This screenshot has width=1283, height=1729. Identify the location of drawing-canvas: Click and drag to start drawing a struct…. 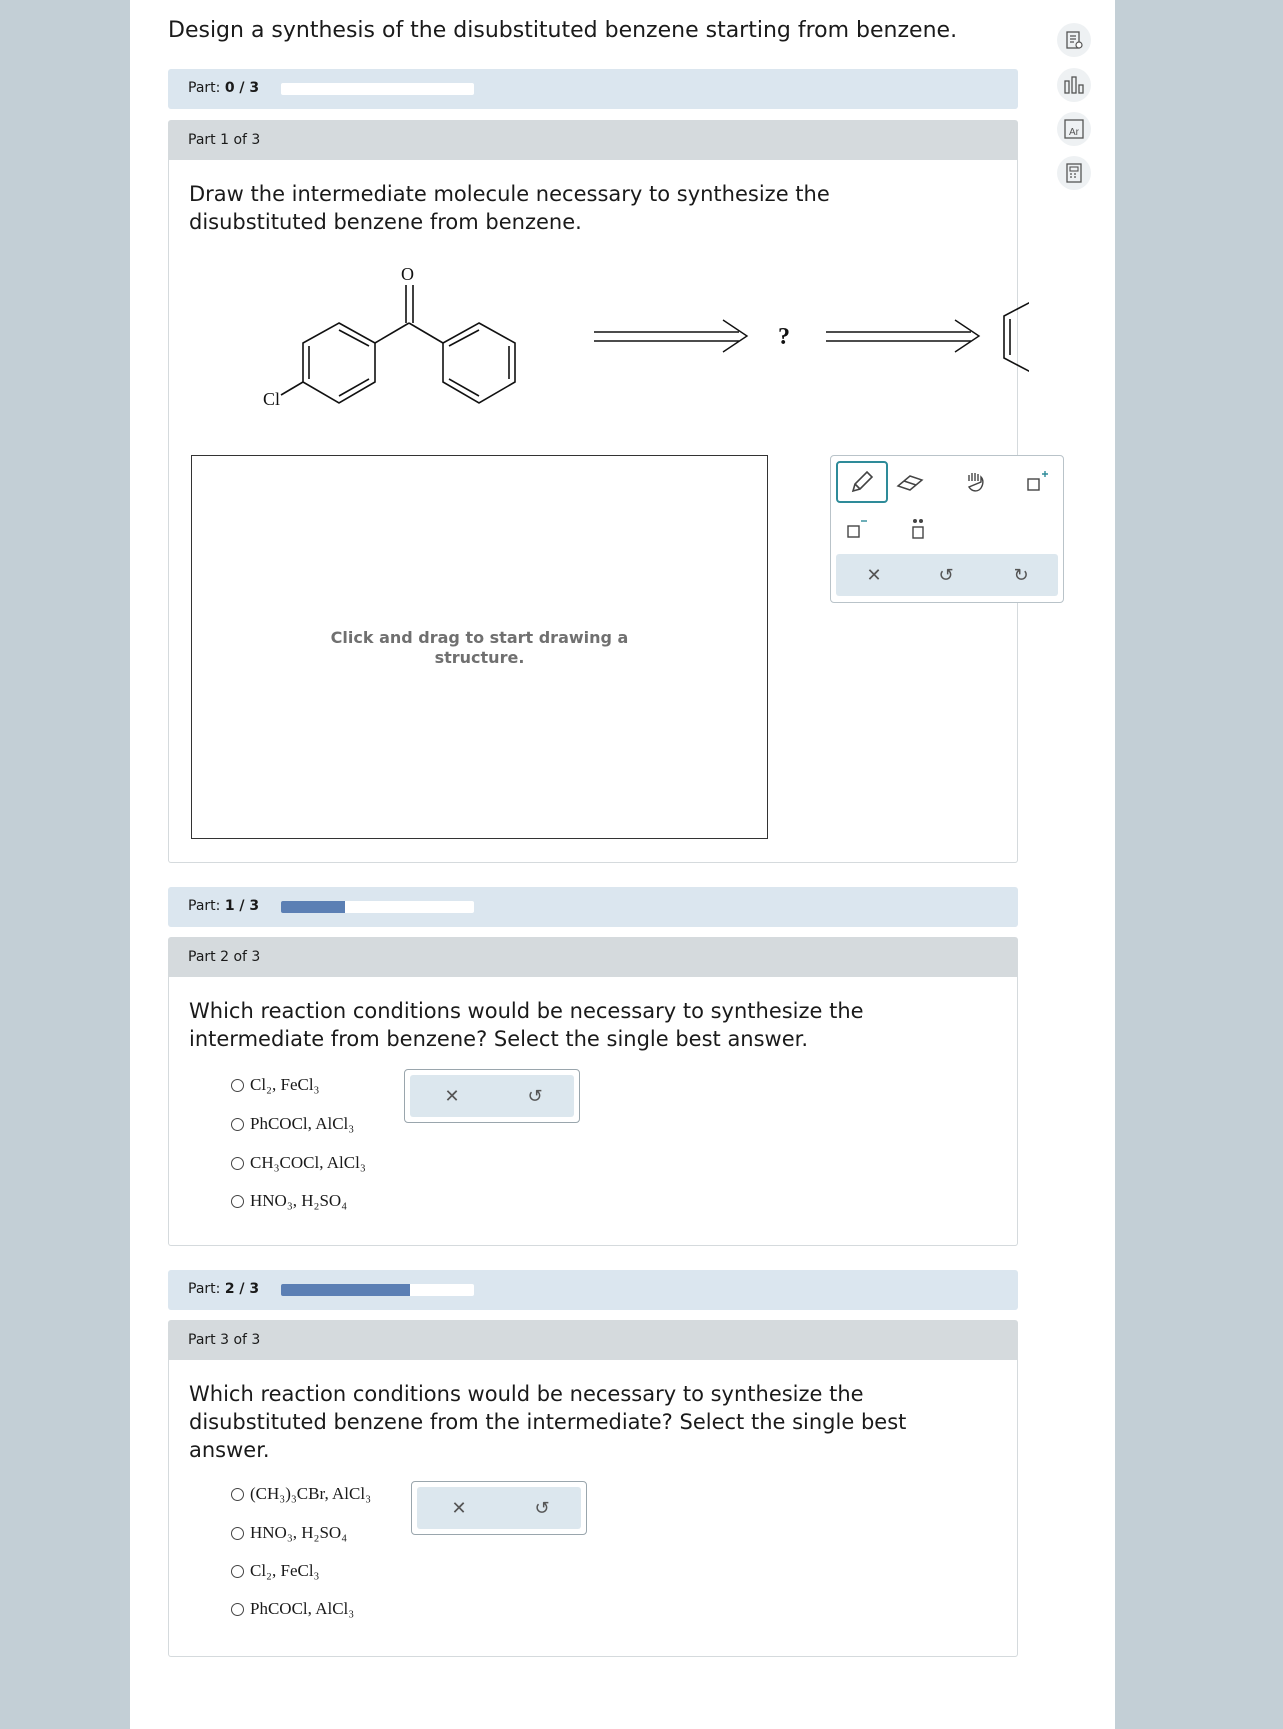
(479, 647).